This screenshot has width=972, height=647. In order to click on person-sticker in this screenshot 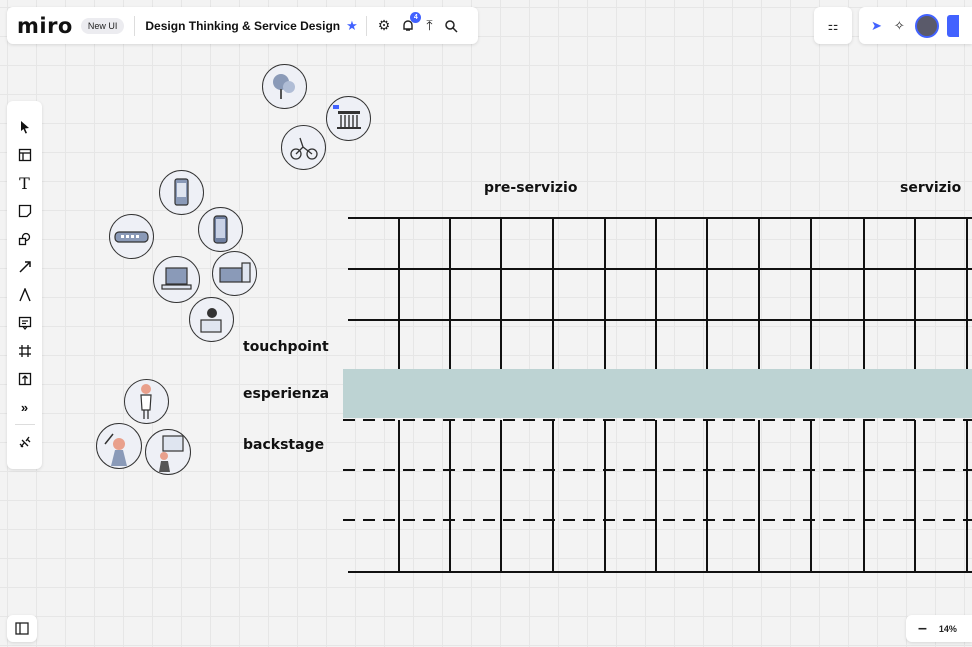, I will do `click(146, 401)`.